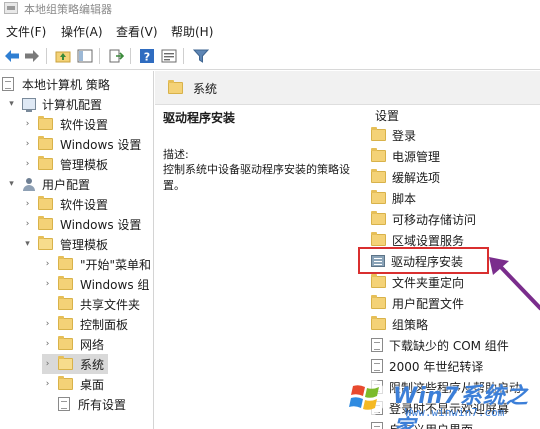 The image size is (540, 429). Describe the element at coordinates (48, 184) in the screenshot. I see `tree-item: ▾ 用户配置` at that location.